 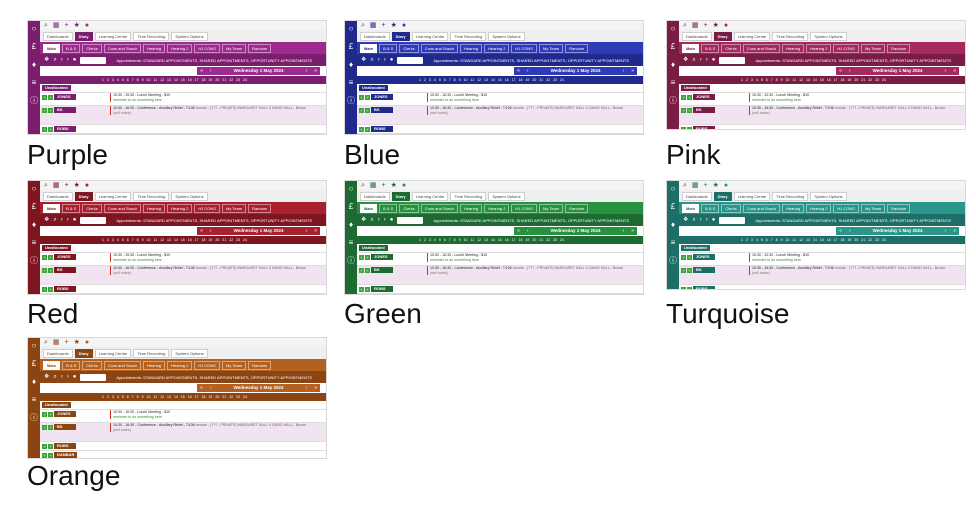 I want to click on tab-dashboards: Dashboards, so click(x=375, y=196).